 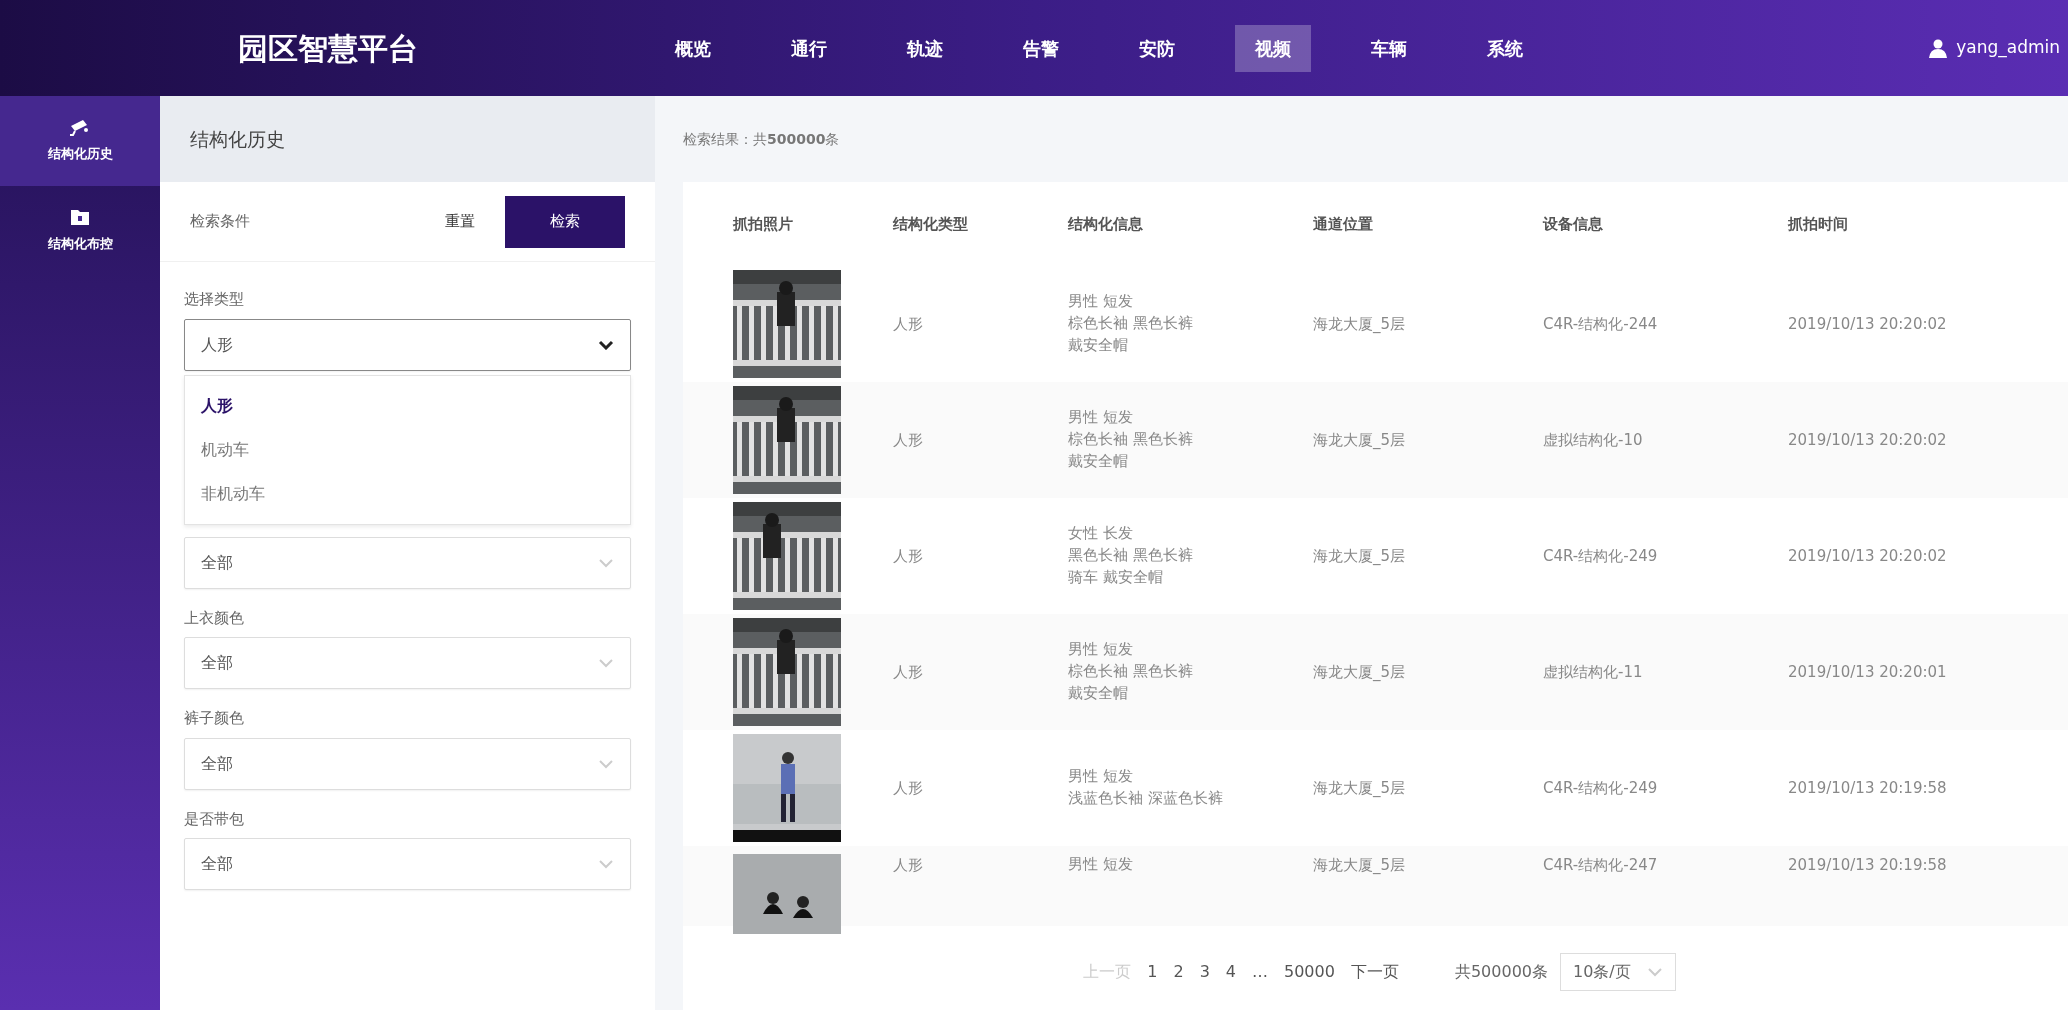 I want to click on nav-tab: 告警, so click(x=1041, y=48).